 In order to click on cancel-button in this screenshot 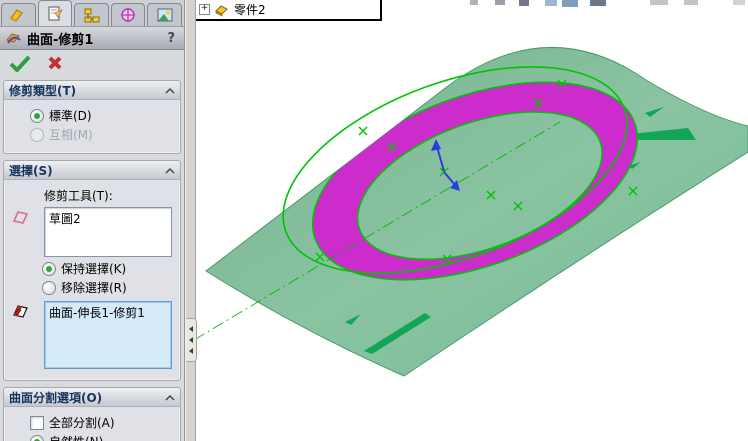, I will do `click(55, 63)`.